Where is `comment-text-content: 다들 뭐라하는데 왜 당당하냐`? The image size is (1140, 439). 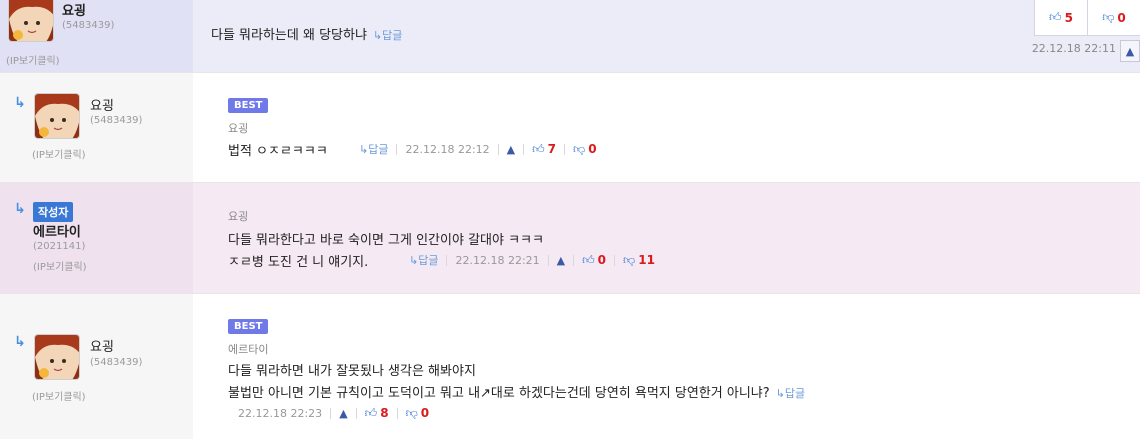
comment-text-content: 다들 뭐라하는데 왜 당당하냐 is located at coordinates (289, 35).